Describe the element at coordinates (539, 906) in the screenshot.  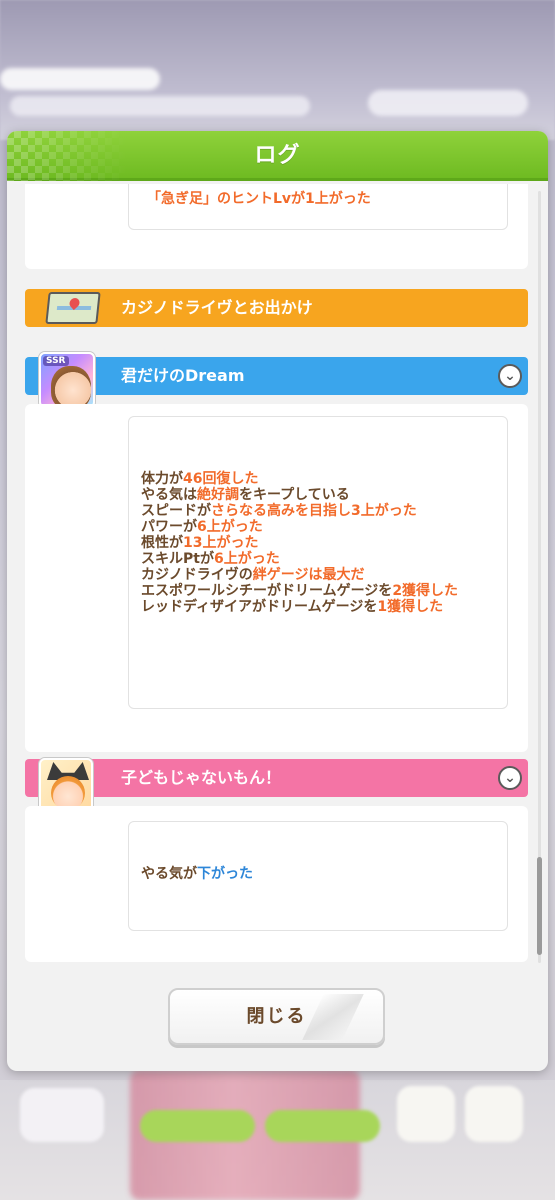
I see `scrollbar-thumb` at that location.